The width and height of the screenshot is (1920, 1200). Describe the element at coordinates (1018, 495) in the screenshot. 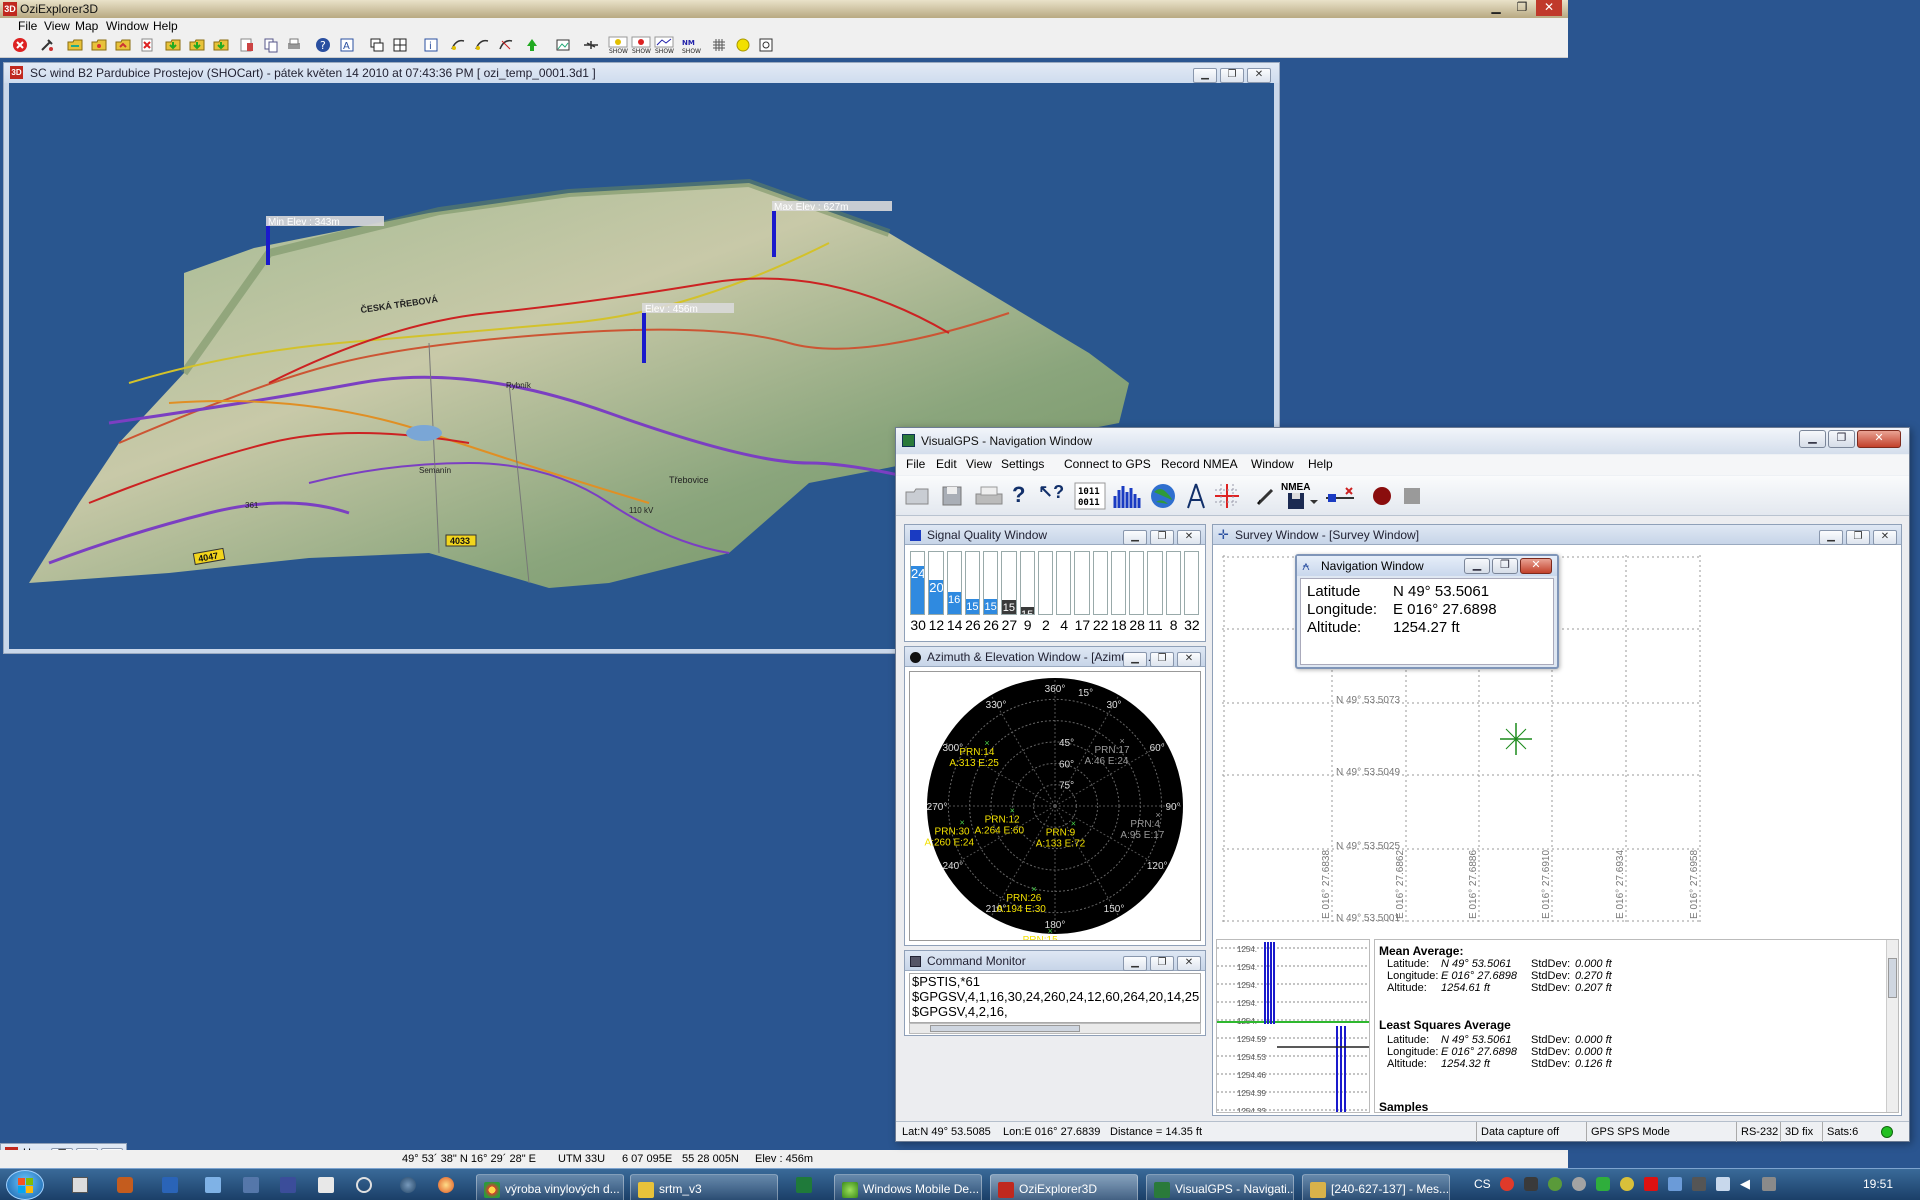

I see `help-question-icon: ?` at that location.